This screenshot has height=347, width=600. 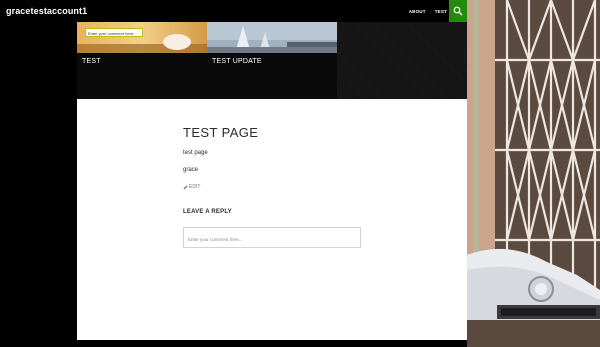 What do you see at coordinates (207, 212) in the screenshot?
I see `leave-reply-heading: LEAVE A REPLY` at bounding box center [207, 212].